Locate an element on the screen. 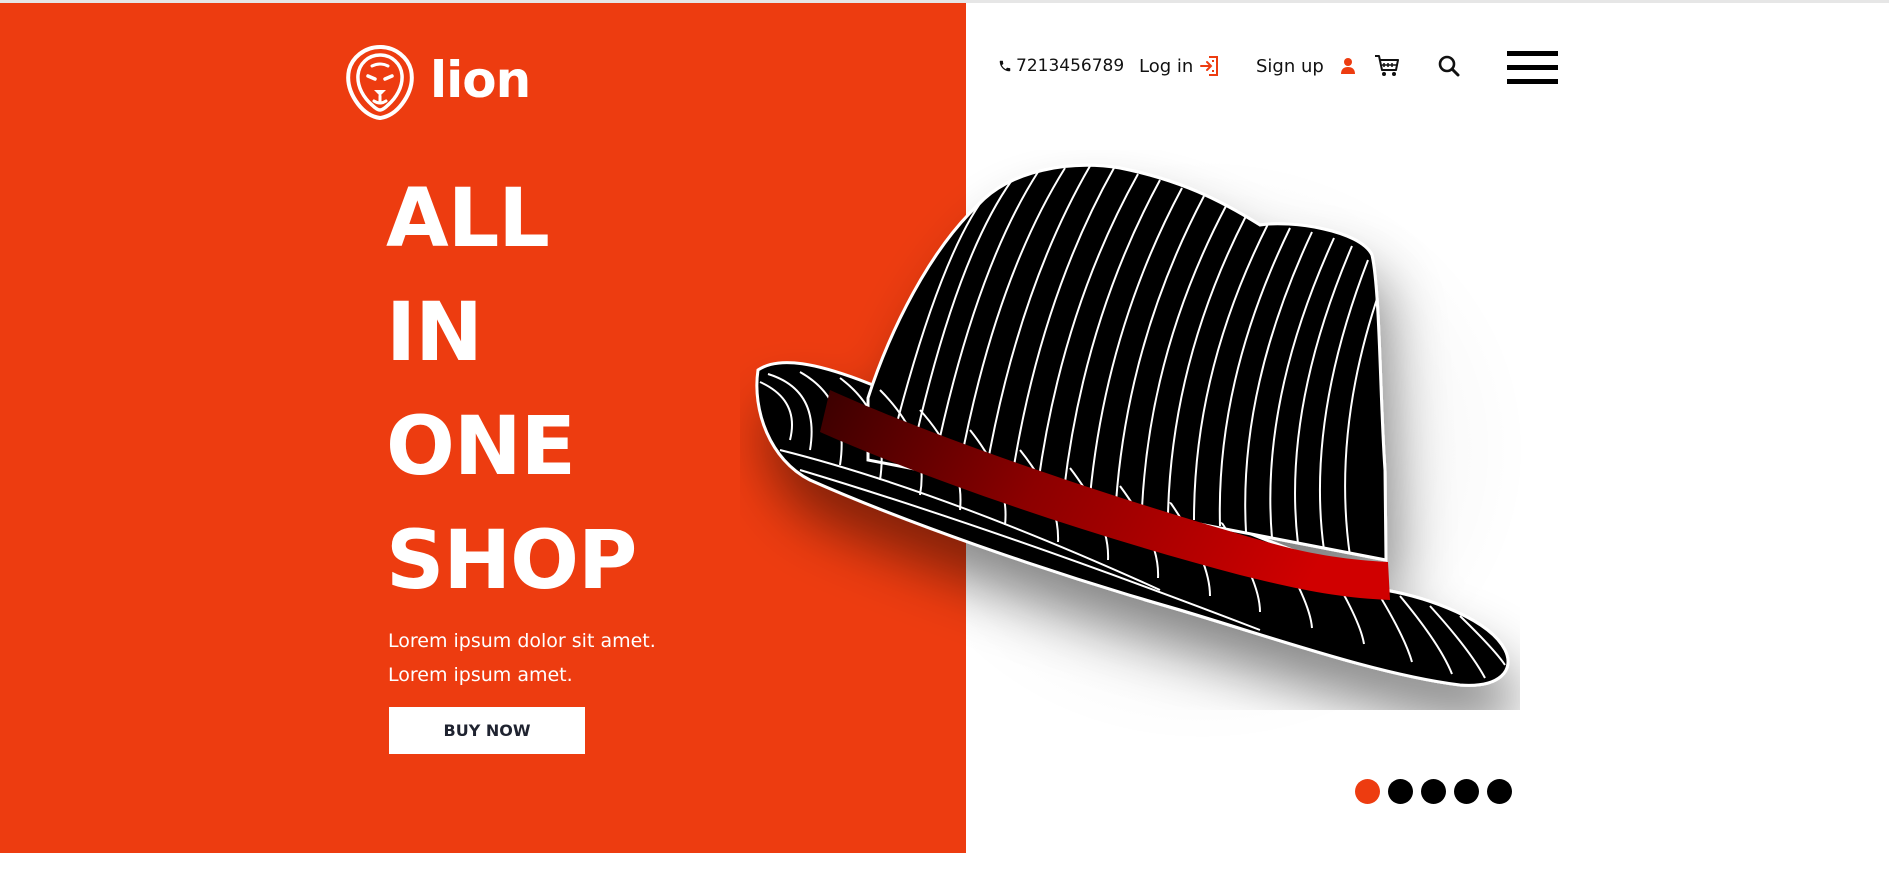  tagline-line: Lorem ipsum dolor sit amet. is located at coordinates (522, 641).